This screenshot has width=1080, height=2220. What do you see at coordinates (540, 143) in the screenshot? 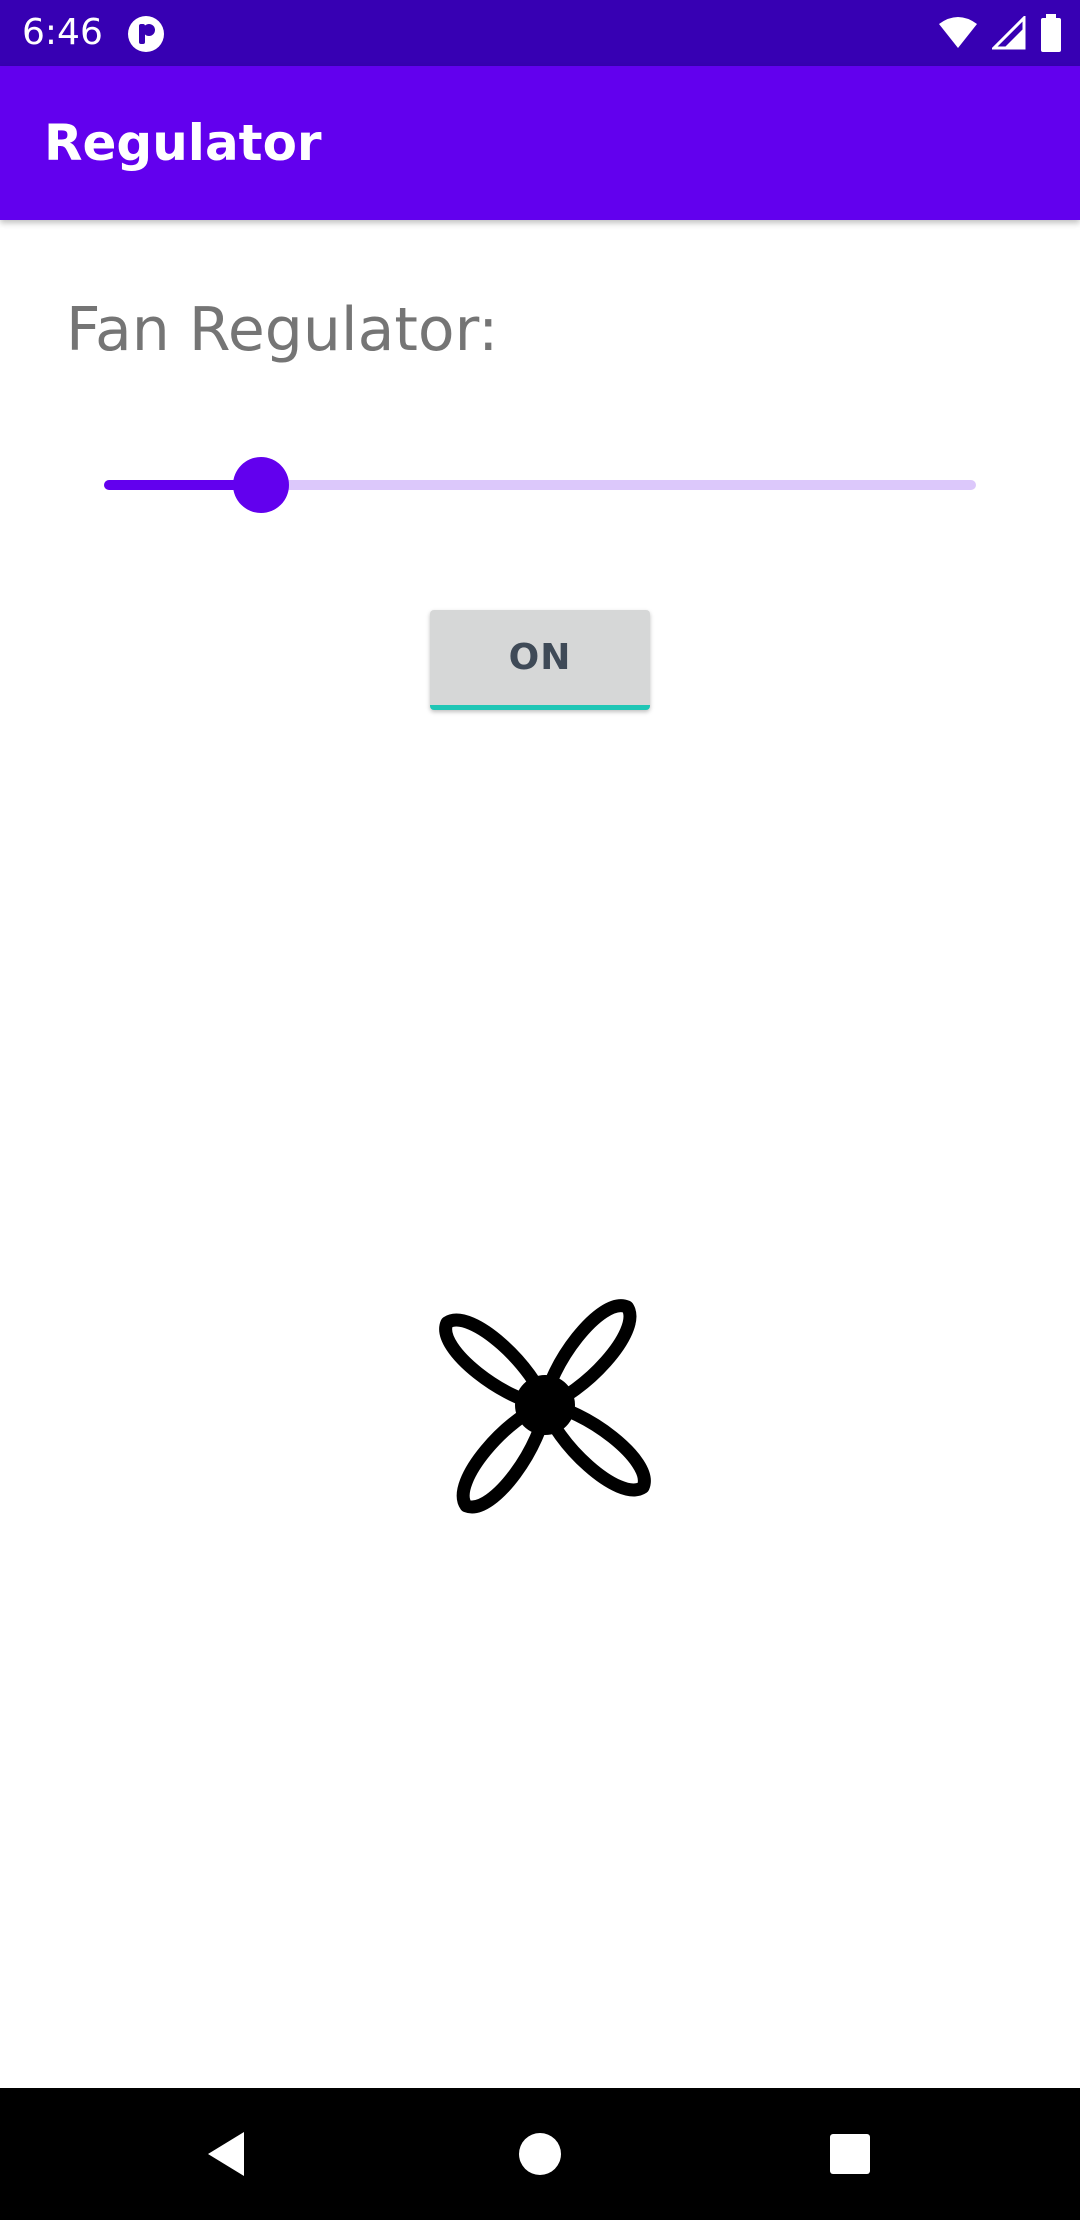
I see `app-bar: Regulator` at bounding box center [540, 143].